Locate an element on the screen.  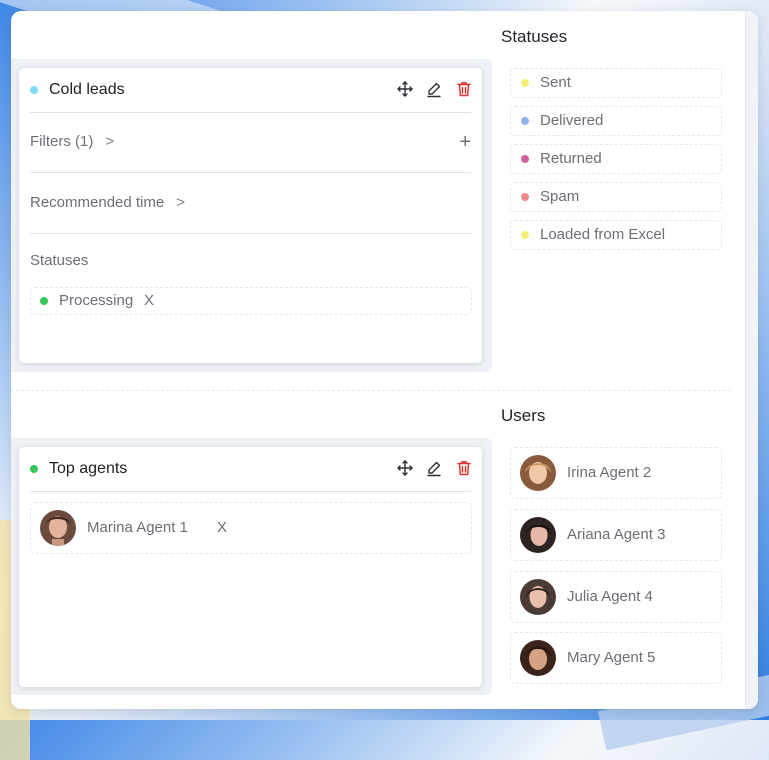
user-item-mary: Mary Agent 5 is located at coordinates (616, 658).